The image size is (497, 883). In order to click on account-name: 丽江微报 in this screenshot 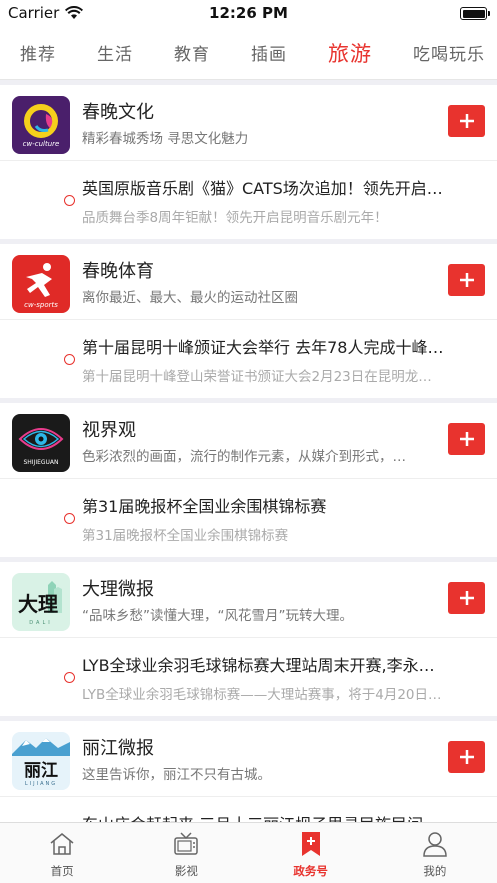, I will do `click(118, 748)`.